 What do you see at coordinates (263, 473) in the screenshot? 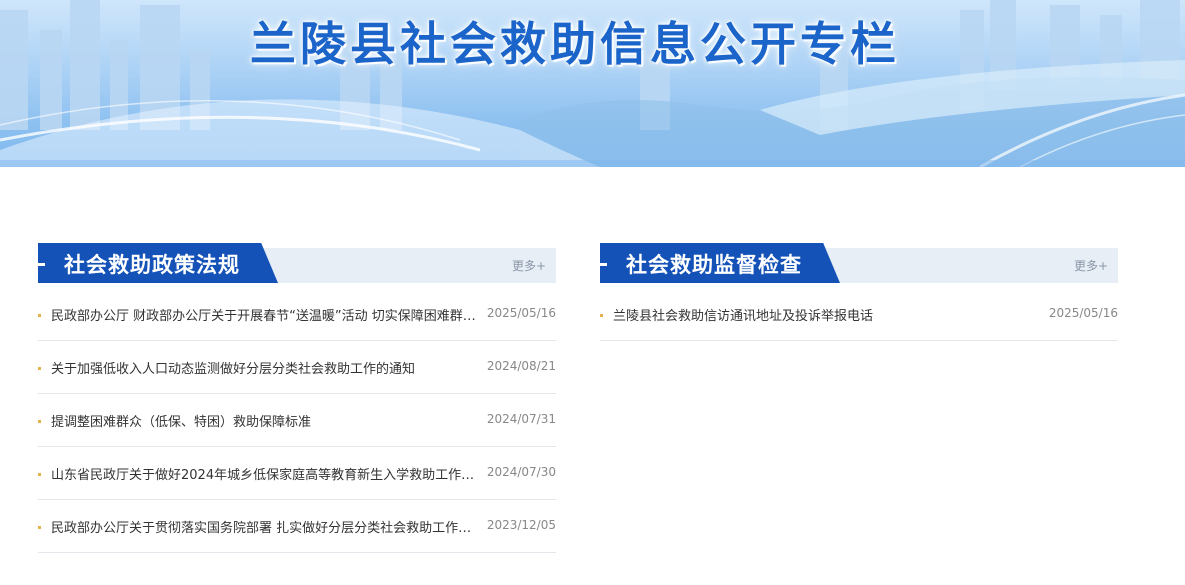
I see `news-title-link: 山东省民政厅关于做好2024年城乡低保家庭高等教育新生入学救助工作的通知` at bounding box center [263, 473].